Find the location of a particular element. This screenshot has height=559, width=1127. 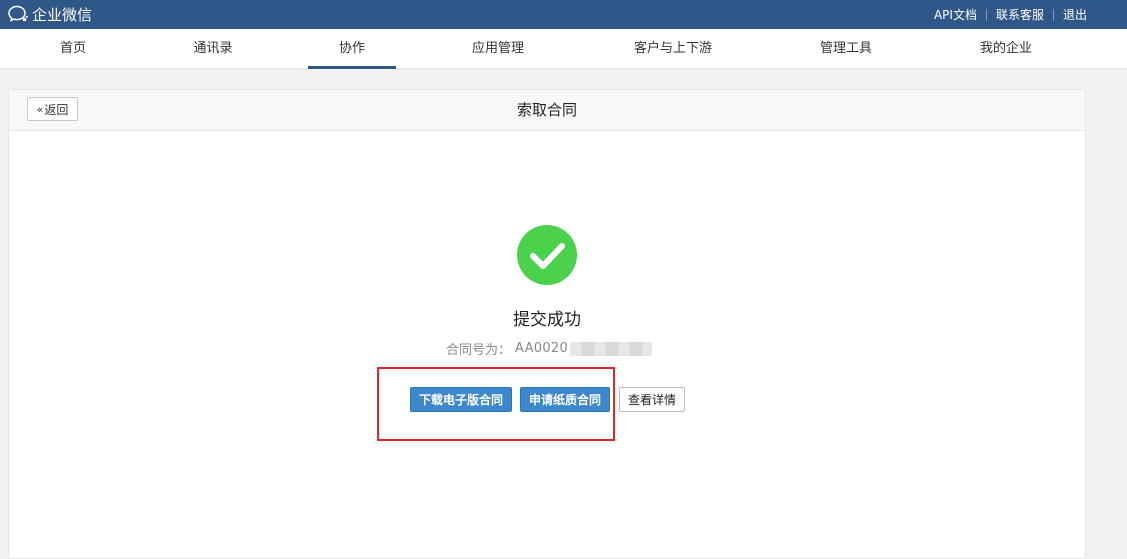

nav-item-contacts: 通讯录 is located at coordinates (213, 49).